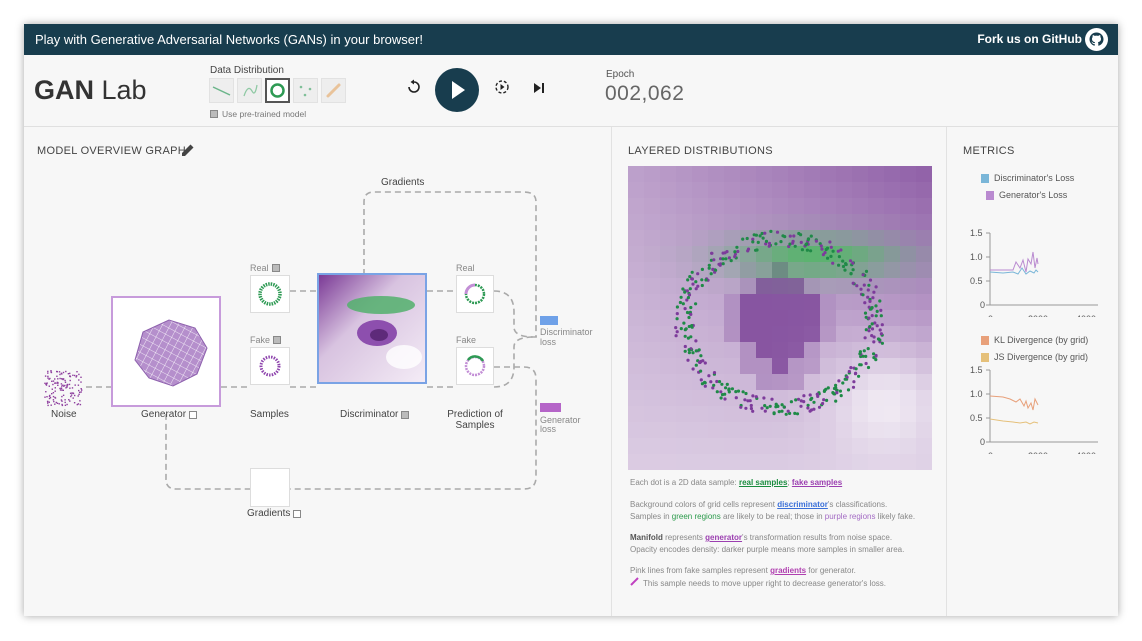 The image size is (1142, 641). What do you see at coordinates (976, 370) in the screenshot?
I see `div-ytick-1.5: 1.5` at bounding box center [976, 370].